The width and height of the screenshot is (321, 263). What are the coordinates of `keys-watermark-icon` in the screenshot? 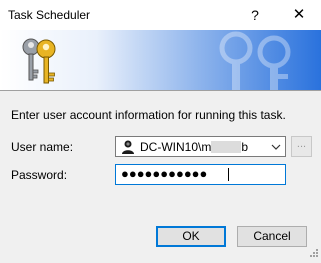 It's located at (258, 60).